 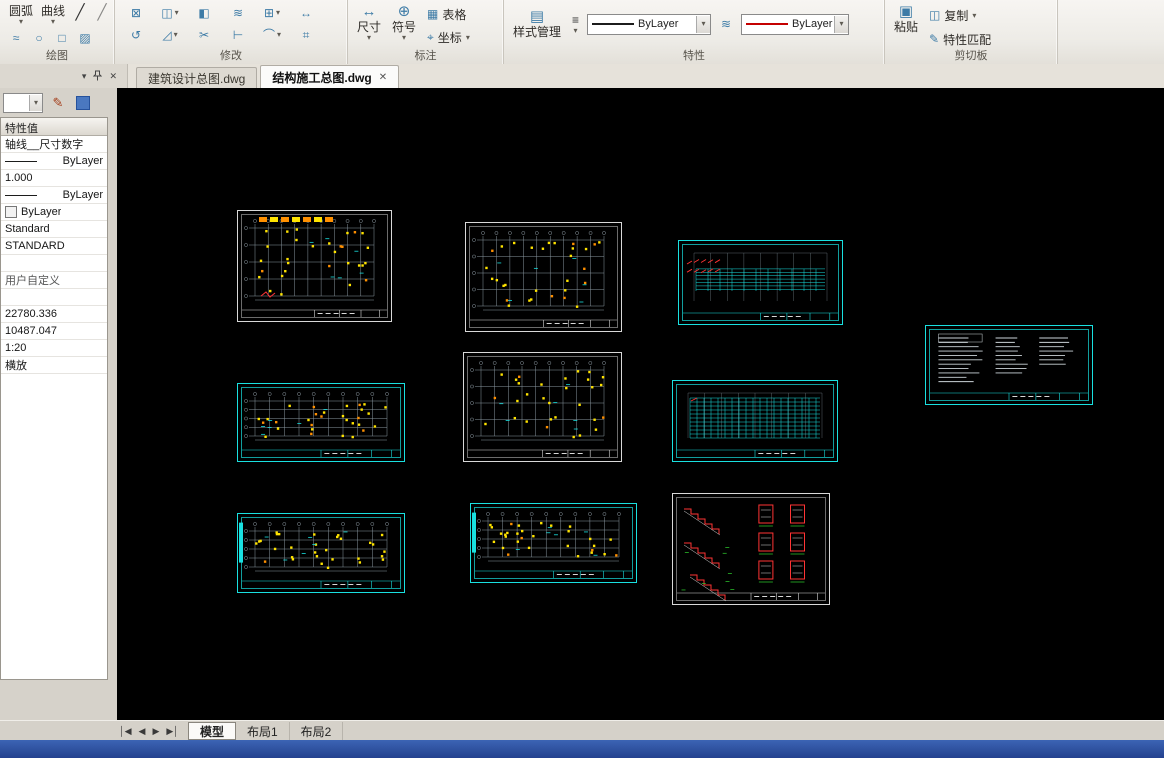 I want to click on quick-calc-button, so click(x=83, y=103).